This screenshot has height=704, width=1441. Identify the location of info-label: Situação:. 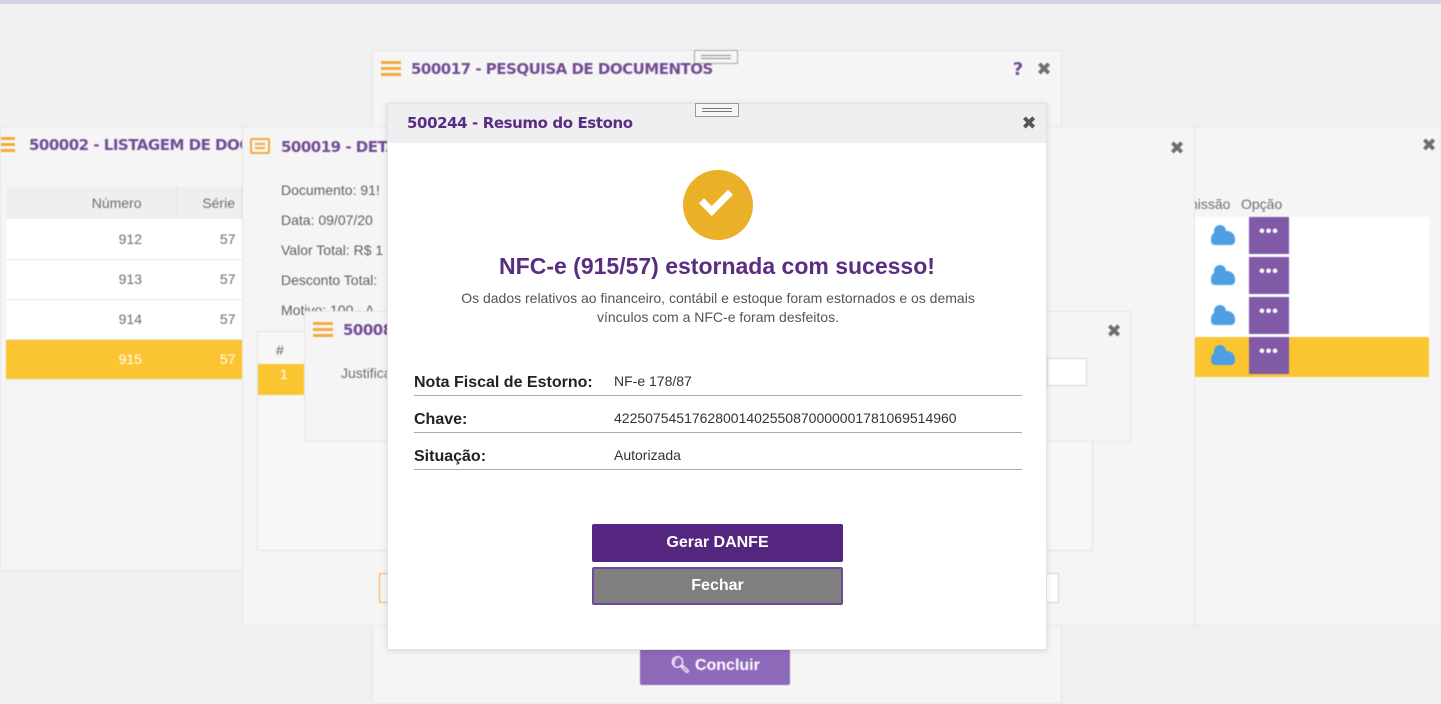
(450, 456).